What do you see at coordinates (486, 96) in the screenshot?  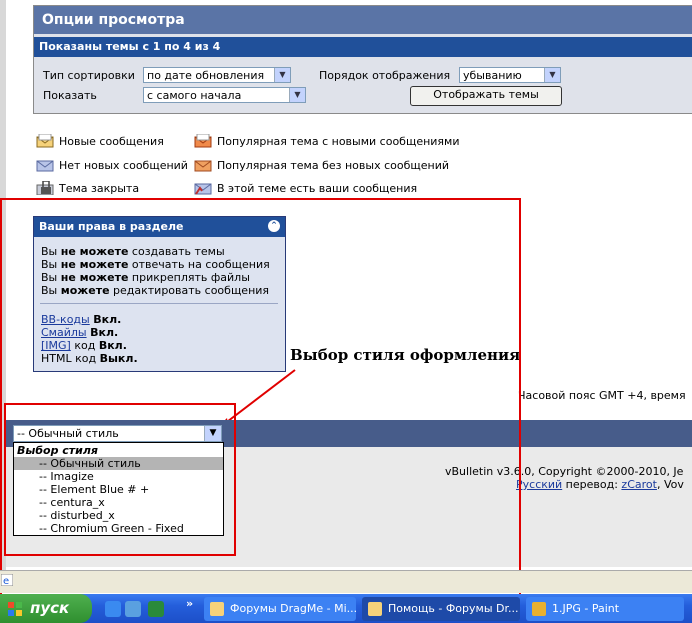 I see `show-threads-button: Отображать темы` at bounding box center [486, 96].